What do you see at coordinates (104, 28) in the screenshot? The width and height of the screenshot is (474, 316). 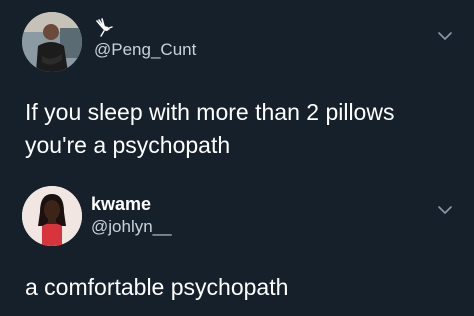 I see `dove-icon` at bounding box center [104, 28].